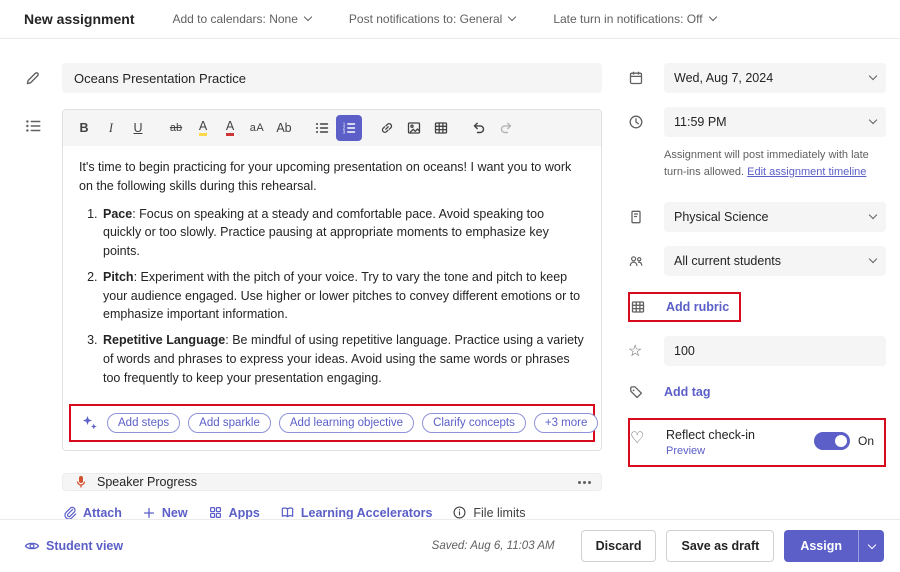 This screenshot has width=900, height=572. What do you see at coordinates (229, 423) in the screenshot?
I see `add-sparkle-pill: Add sparkle` at bounding box center [229, 423].